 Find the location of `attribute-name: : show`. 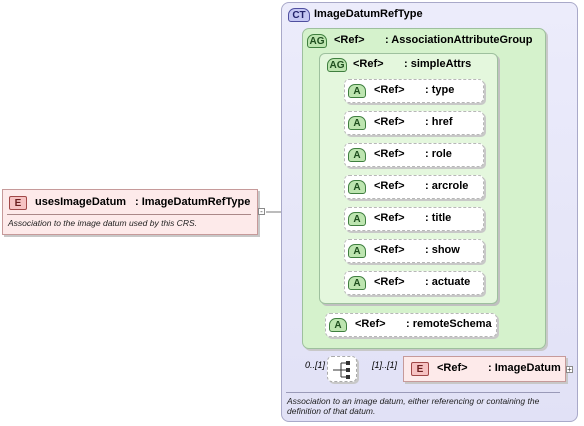

attribute-name: : show is located at coordinates (442, 250).